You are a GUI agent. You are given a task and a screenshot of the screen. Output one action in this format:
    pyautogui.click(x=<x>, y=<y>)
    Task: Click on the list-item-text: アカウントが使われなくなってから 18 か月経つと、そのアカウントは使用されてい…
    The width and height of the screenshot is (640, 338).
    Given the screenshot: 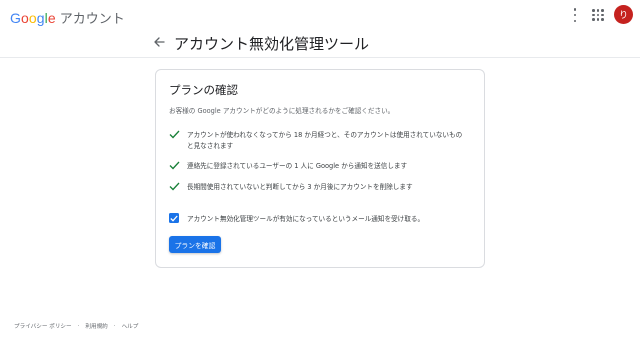 What is the action you would take?
    pyautogui.click(x=325, y=140)
    